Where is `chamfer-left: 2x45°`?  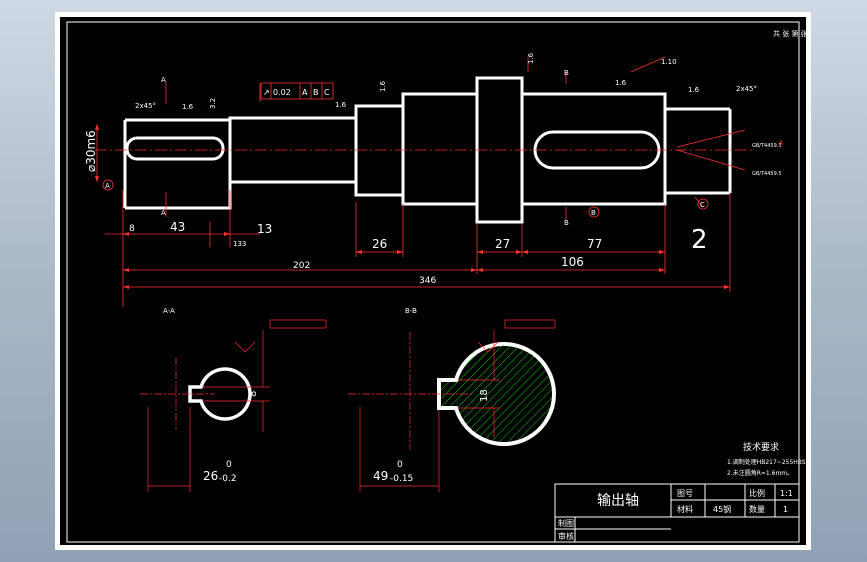 chamfer-left: 2x45° is located at coordinates (145, 106).